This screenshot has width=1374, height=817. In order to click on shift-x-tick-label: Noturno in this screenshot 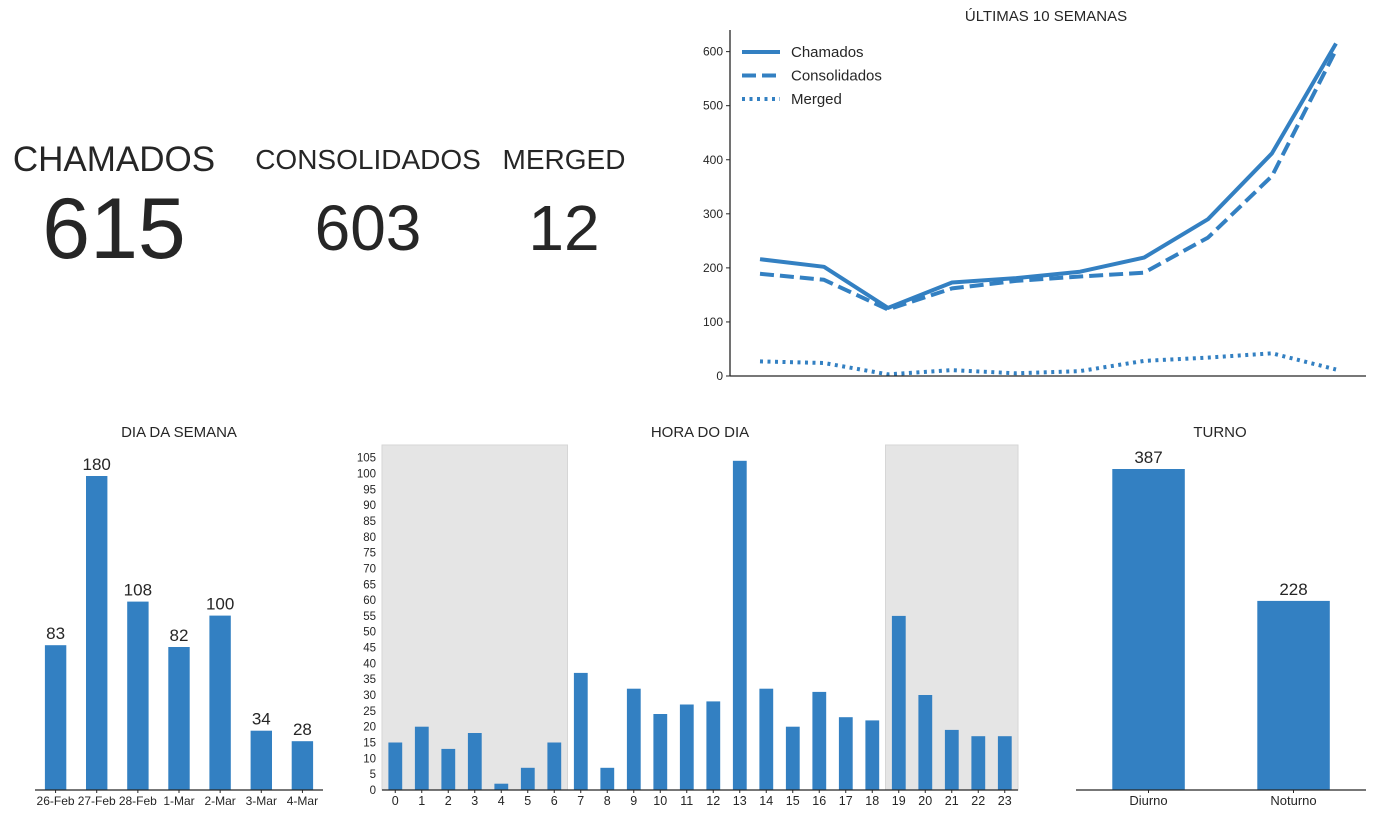, I will do `click(1293, 800)`.